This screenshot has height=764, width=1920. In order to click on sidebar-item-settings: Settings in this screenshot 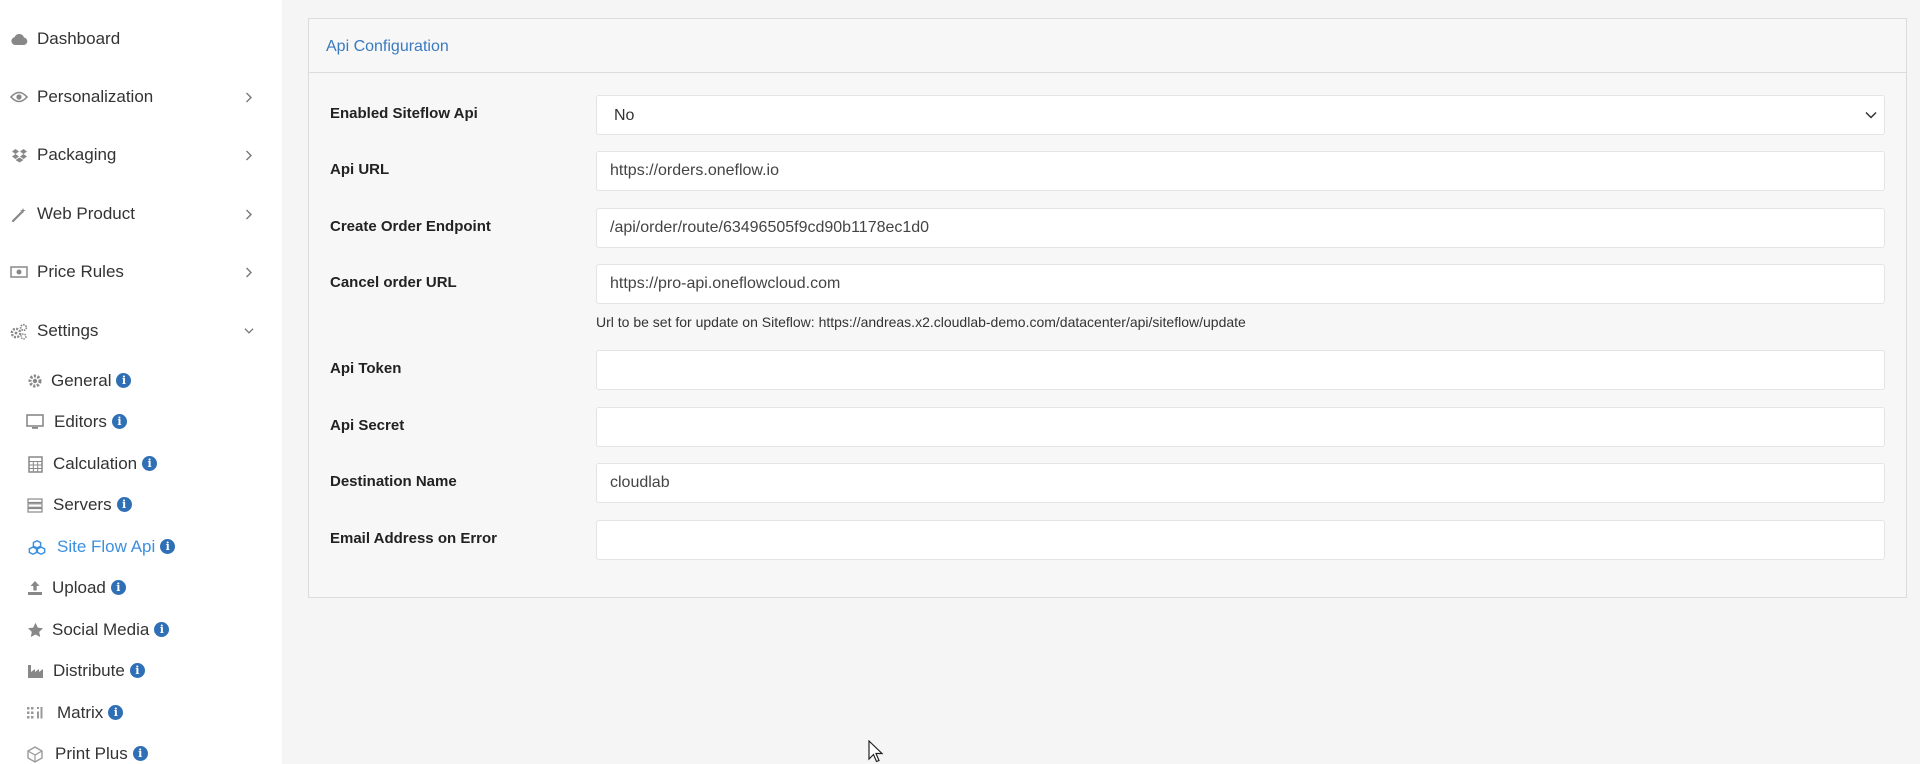, I will do `click(141, 331)`.